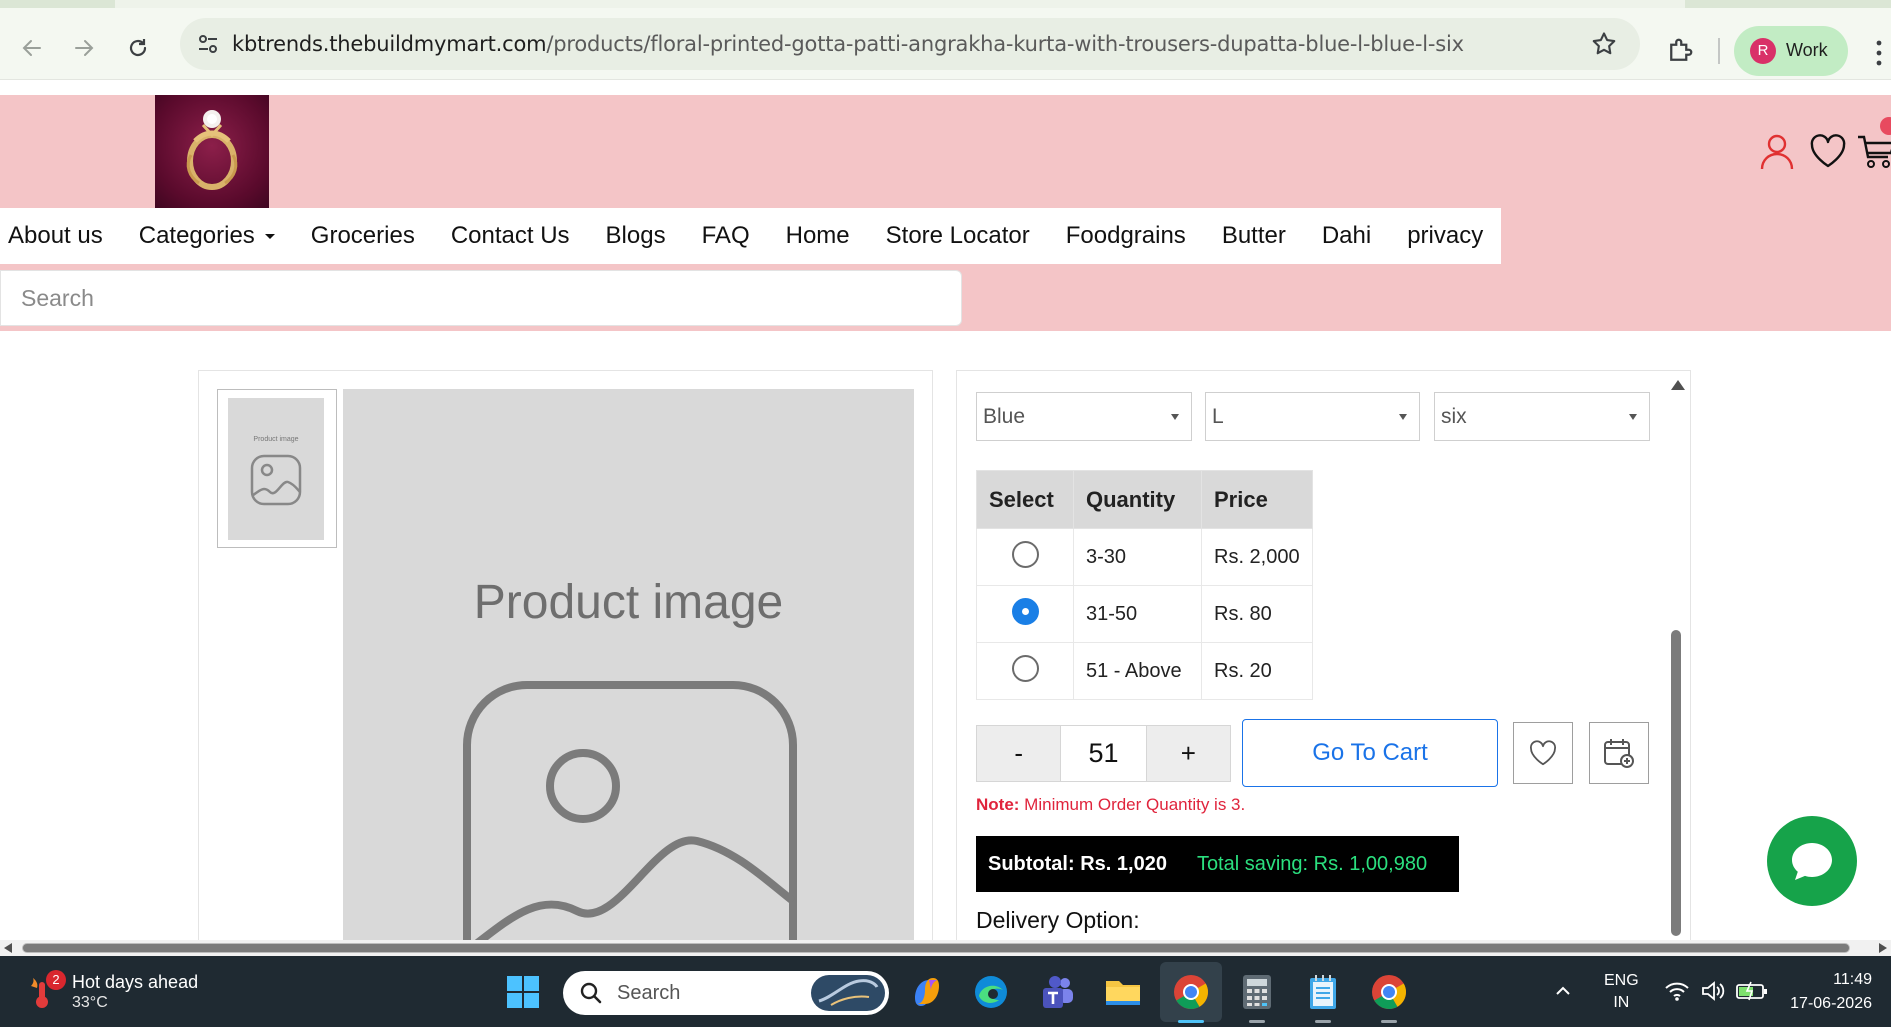 This screenshot has width=1891, height=1027. What do you see at coordinates (1777, 151) in the screenshot?
I see `user-account-icon` at bounding box center [1777, 151].